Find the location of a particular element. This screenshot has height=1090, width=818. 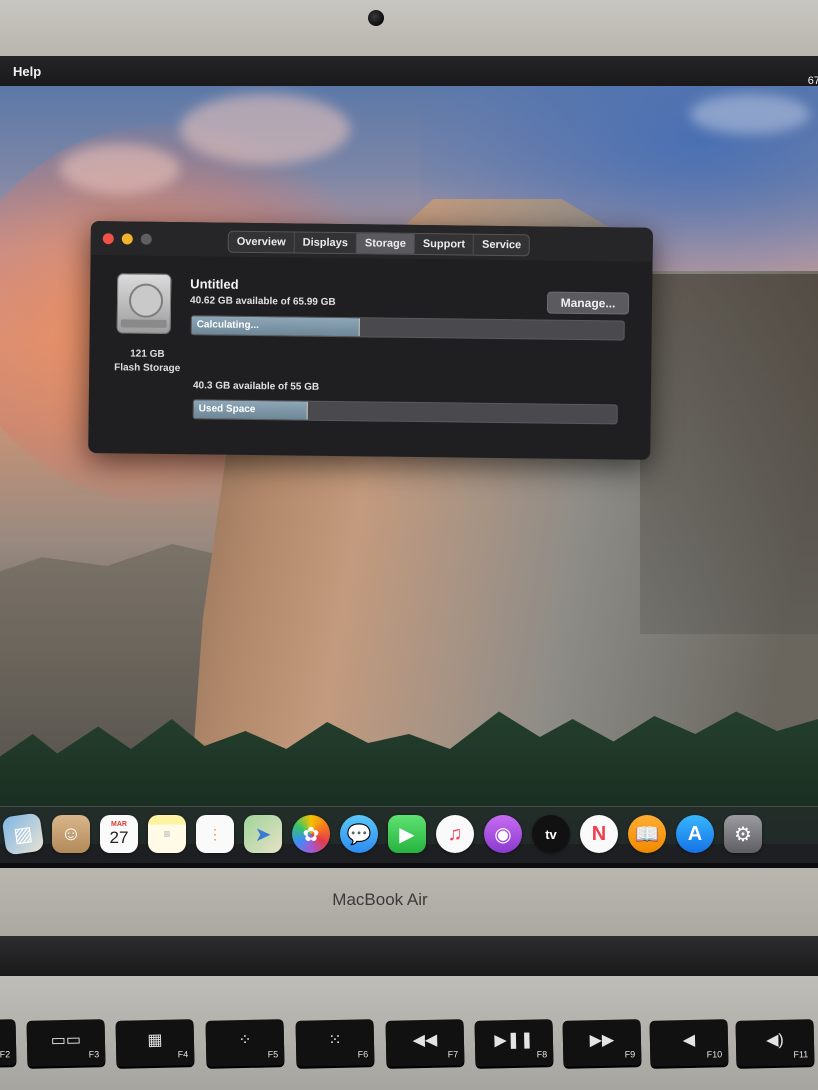

disk-capacity: 121 GB is located at coordinates (147, 354).